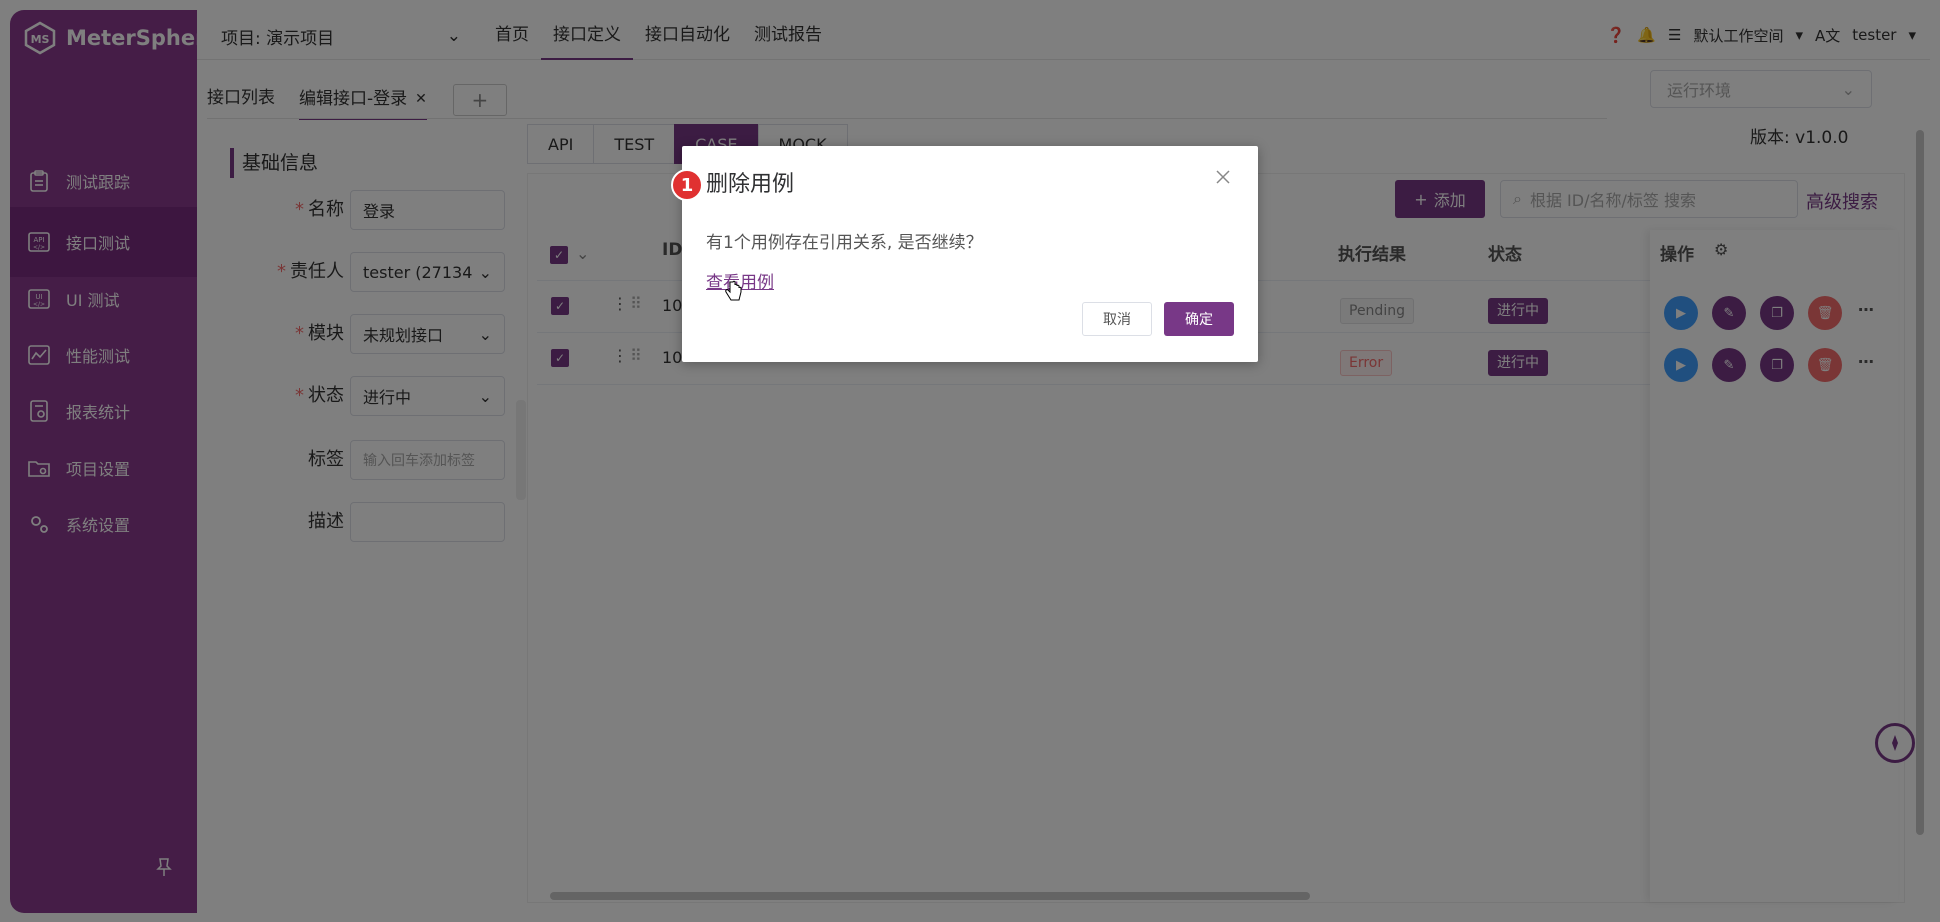 This screenshot has height=922, width=1940. I want to click on confirm-button: 确定, so click(1199, 319).